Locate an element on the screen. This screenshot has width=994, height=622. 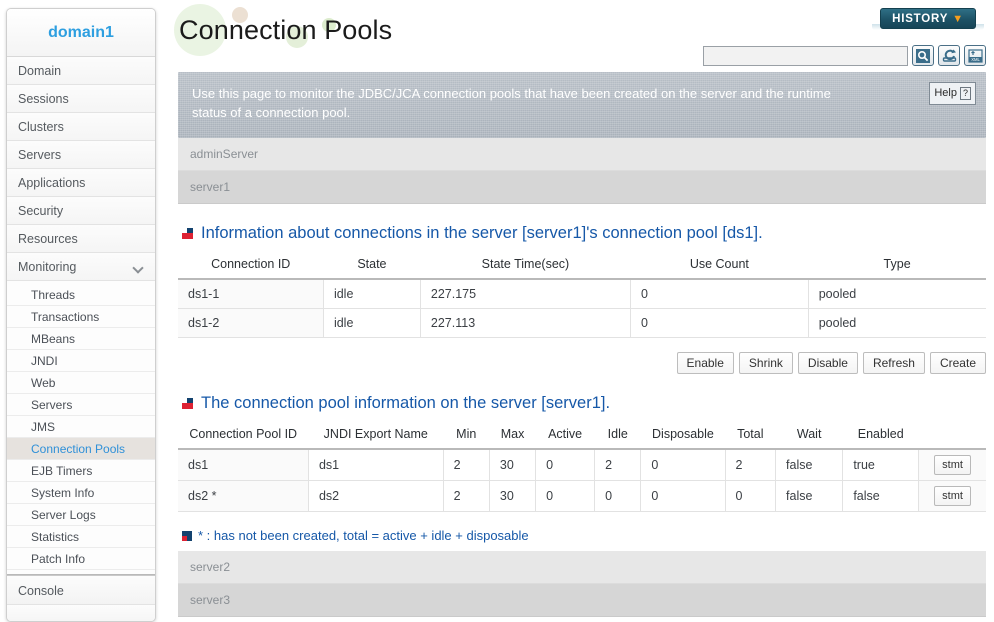
sidebar-subitem-jndi: JNDI is located at coordinates (81, 361).